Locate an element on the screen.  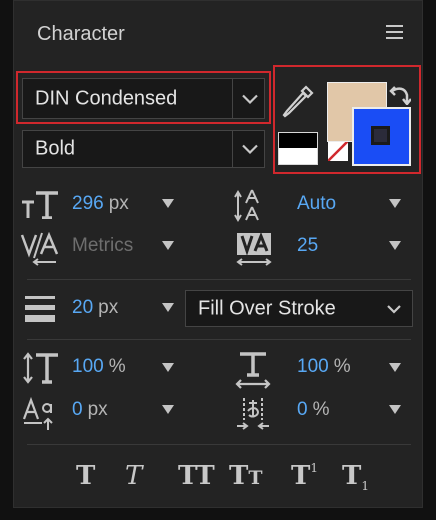
eyedropper-icon is located at coordinates (297, 103).